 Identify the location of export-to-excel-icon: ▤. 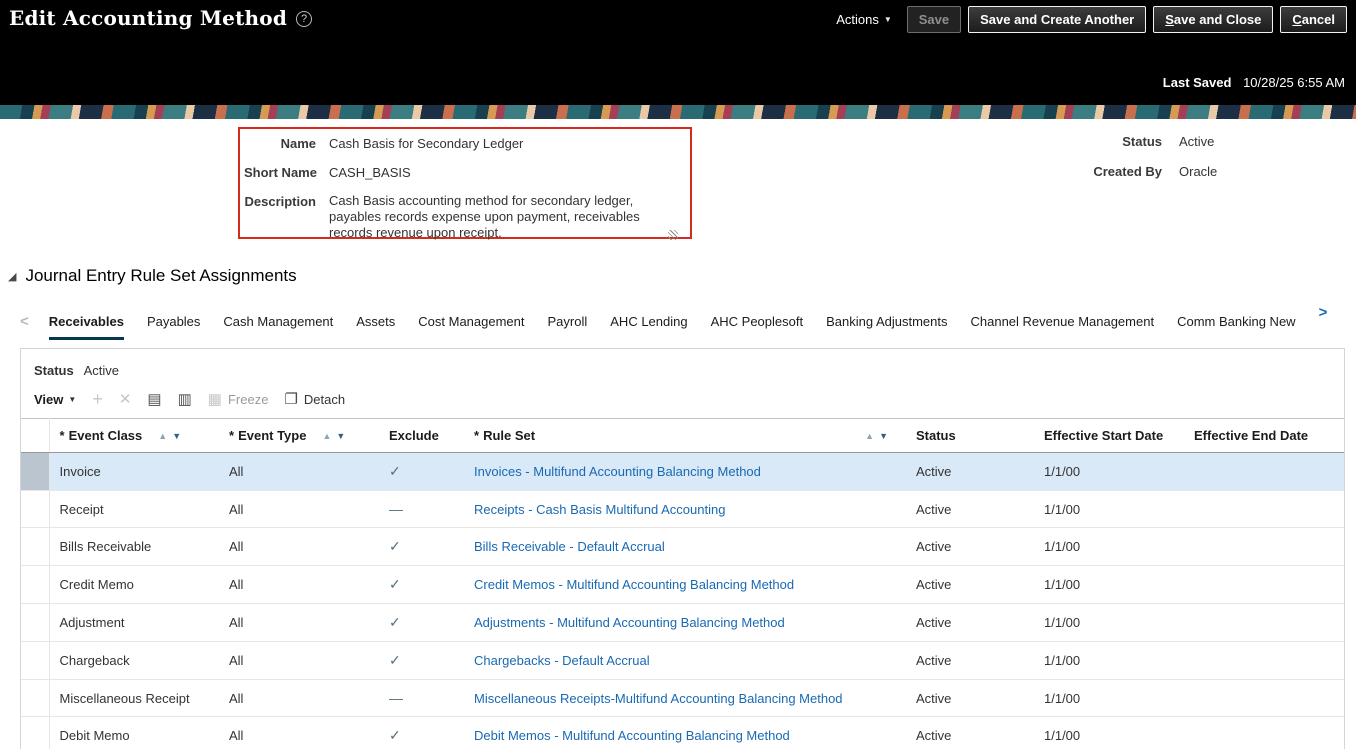
(154, 399).